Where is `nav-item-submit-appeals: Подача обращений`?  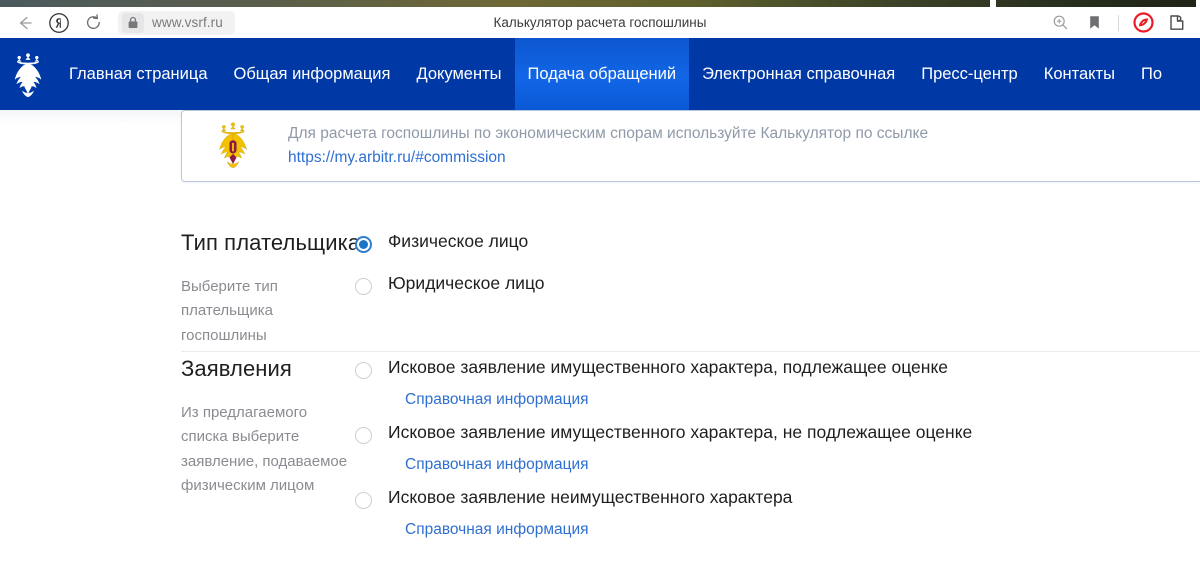 nav-item-submit-appeals: Подача обращений is located at coordinates (602, 74).